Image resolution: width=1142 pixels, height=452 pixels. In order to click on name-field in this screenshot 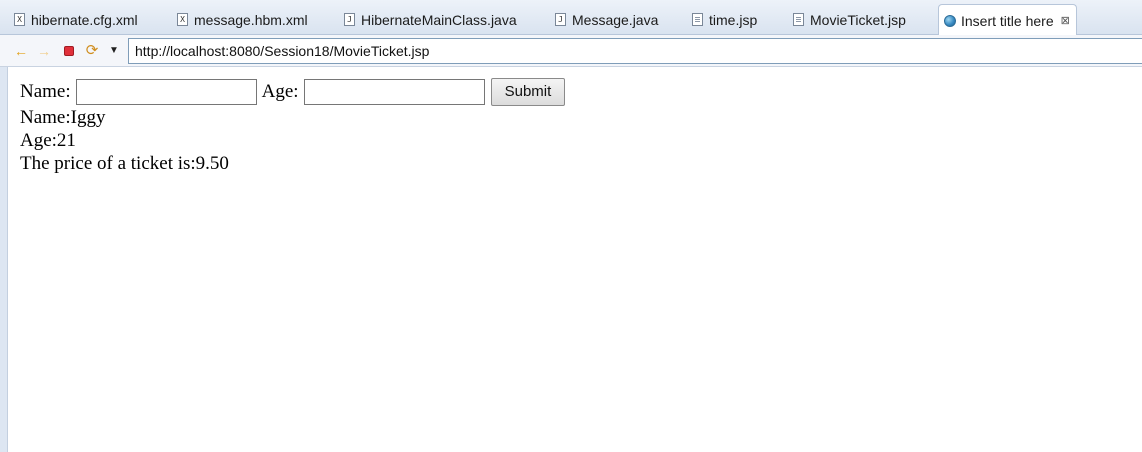, I will do `click(166, 91)`.